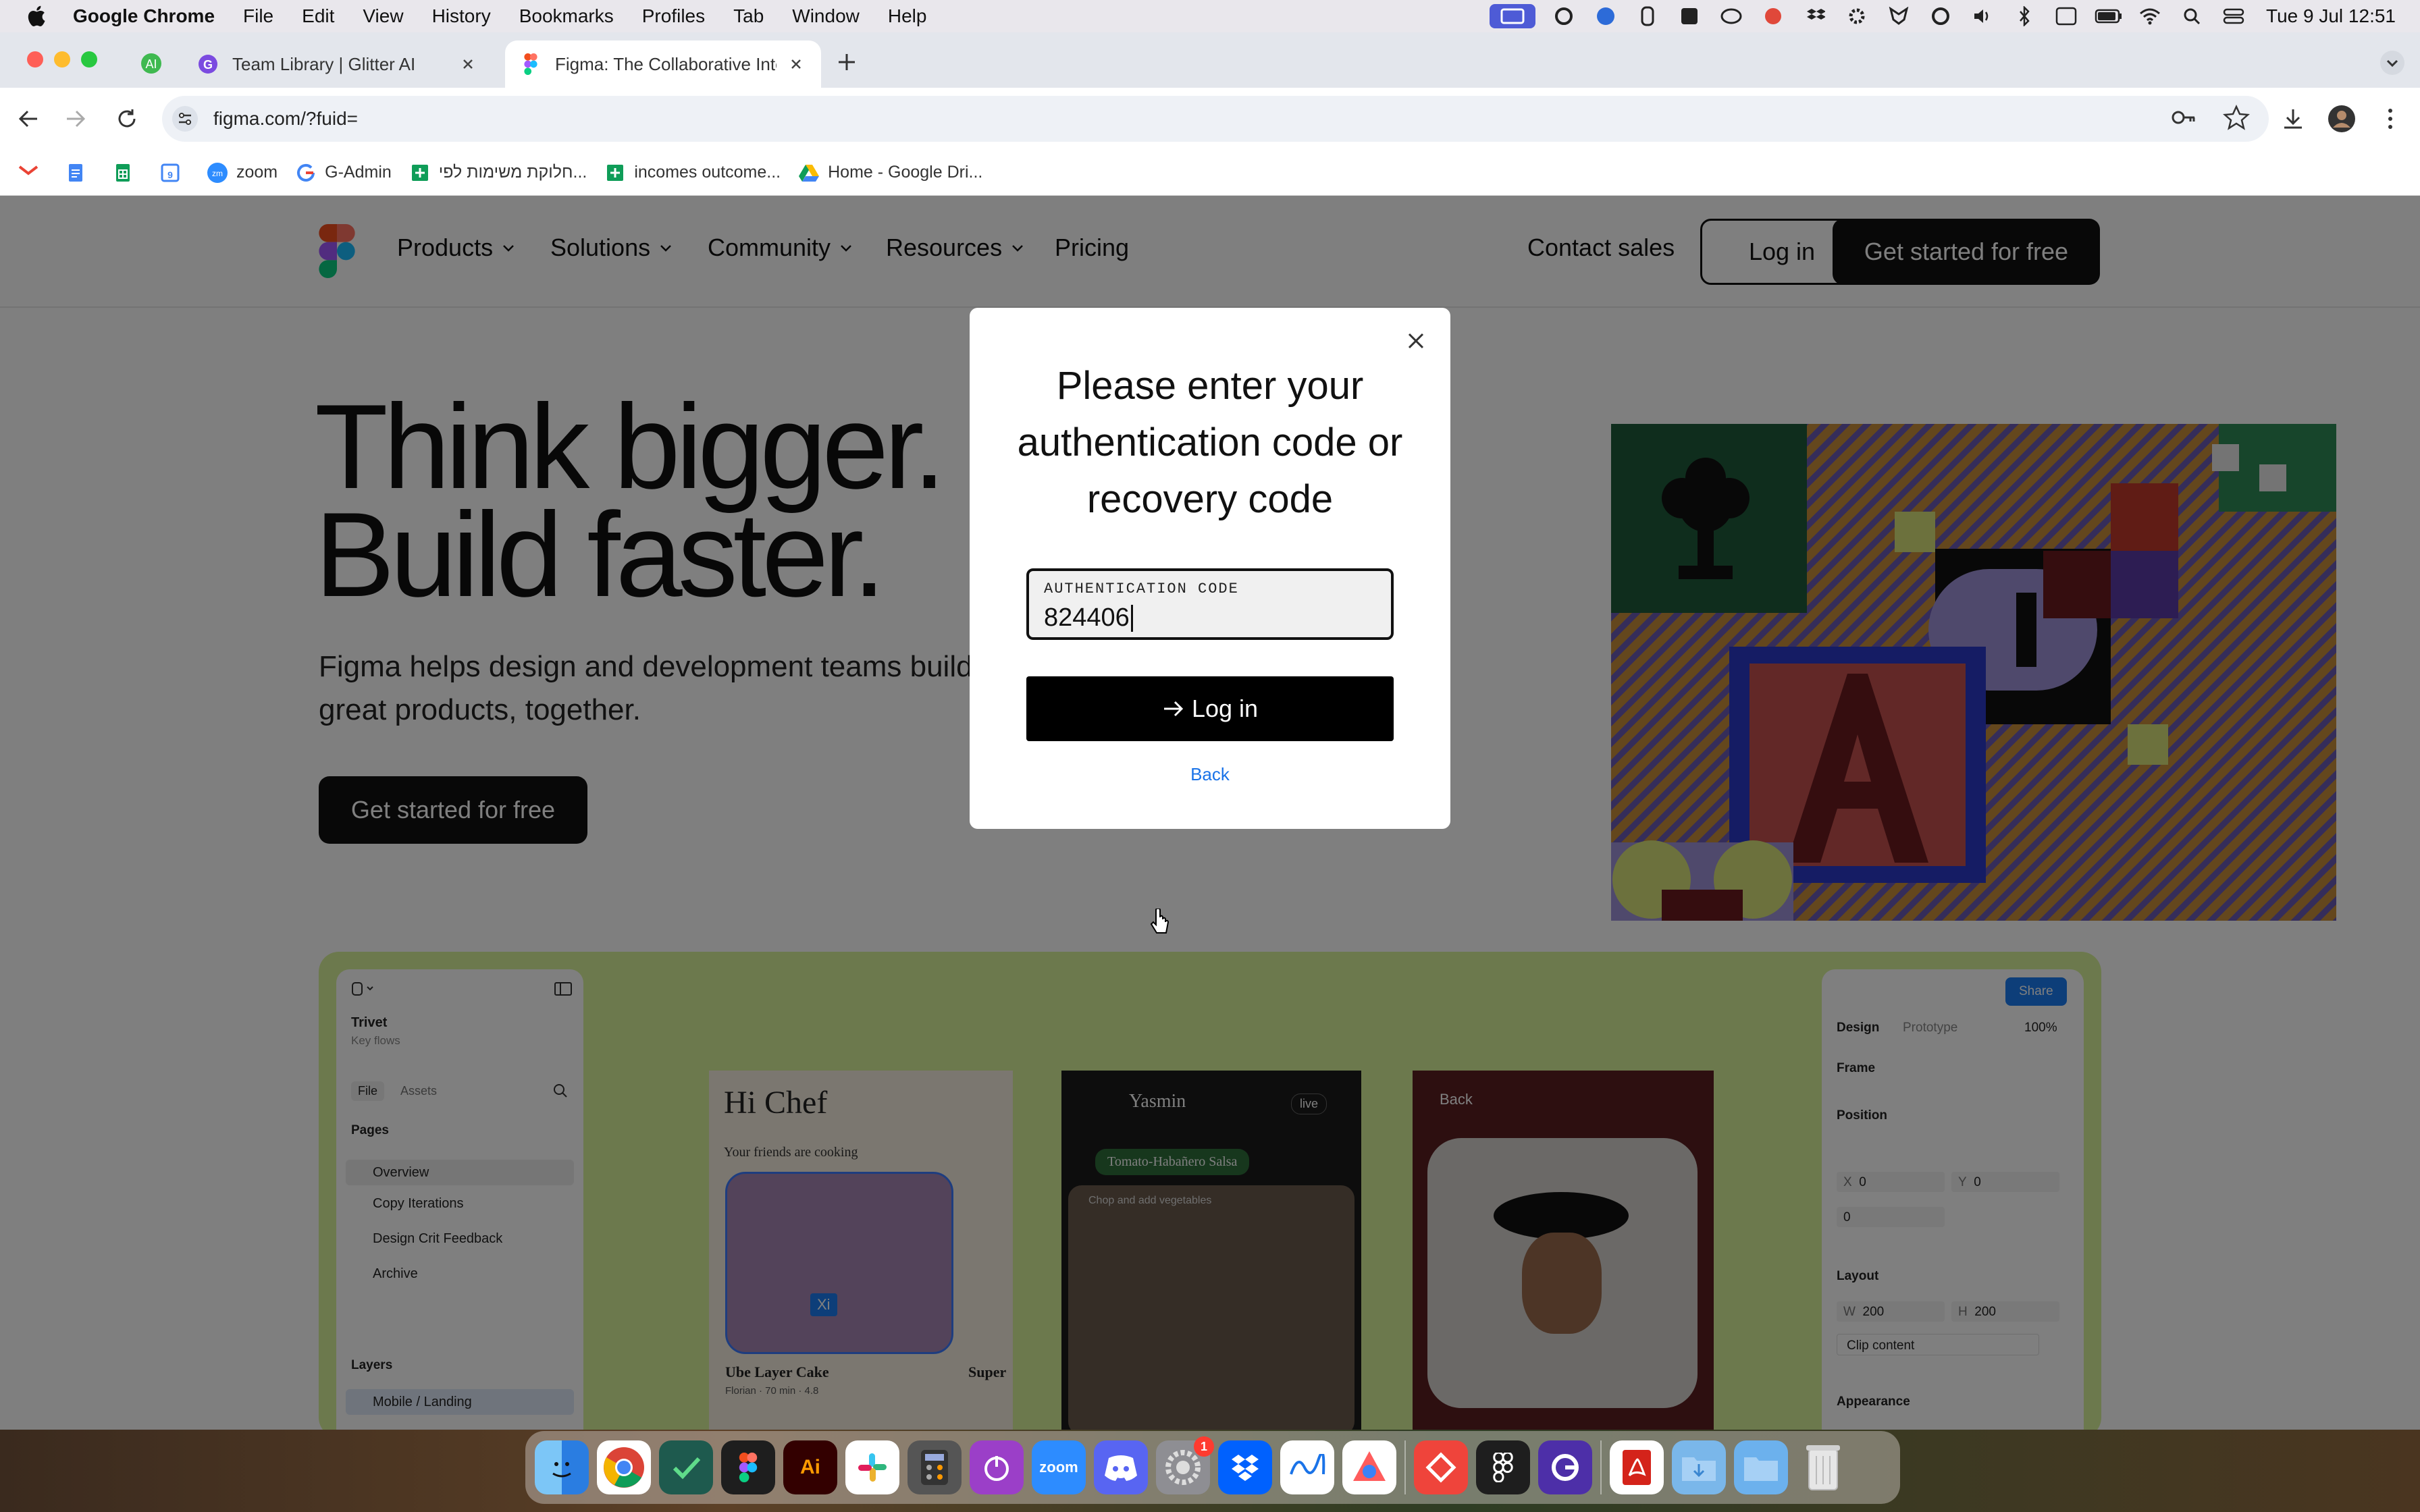 This screenshot has width=2420, height=1512. What do you see at coordinates (28, 119) in the screenshot?
I see `back-arrow-icon` at bounding box center [28, 119].